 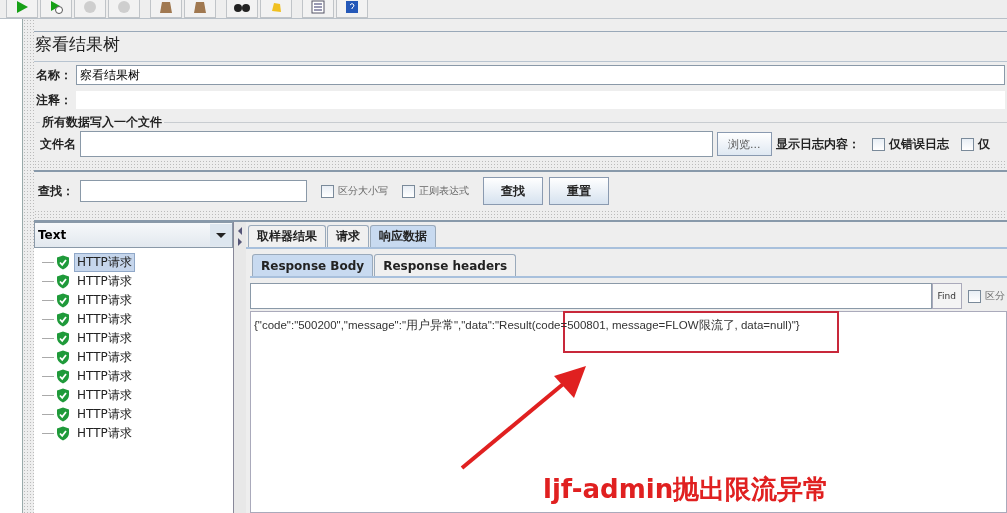 I want to click on panel-title: 察看结果树, so click(x=520, y=46).